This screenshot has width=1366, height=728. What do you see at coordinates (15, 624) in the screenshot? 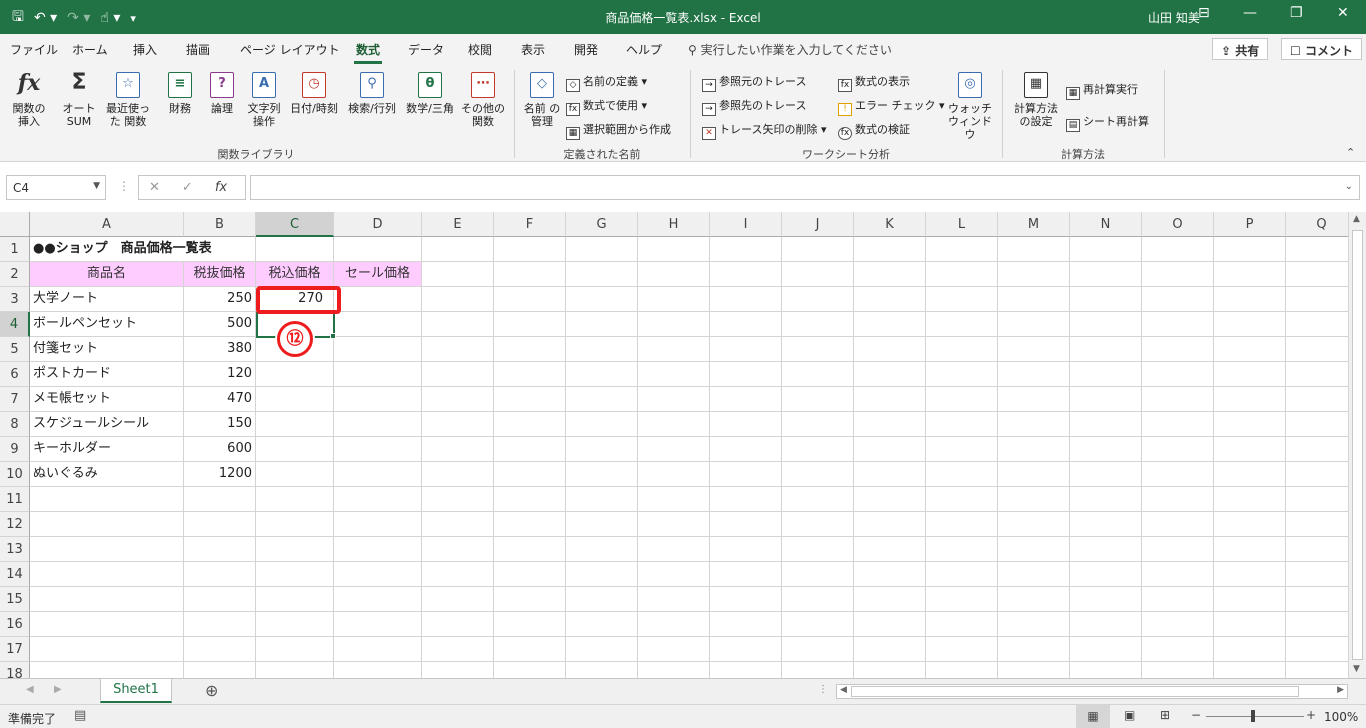
I see `row-header-16: 16` at bounding box center [15, 624].